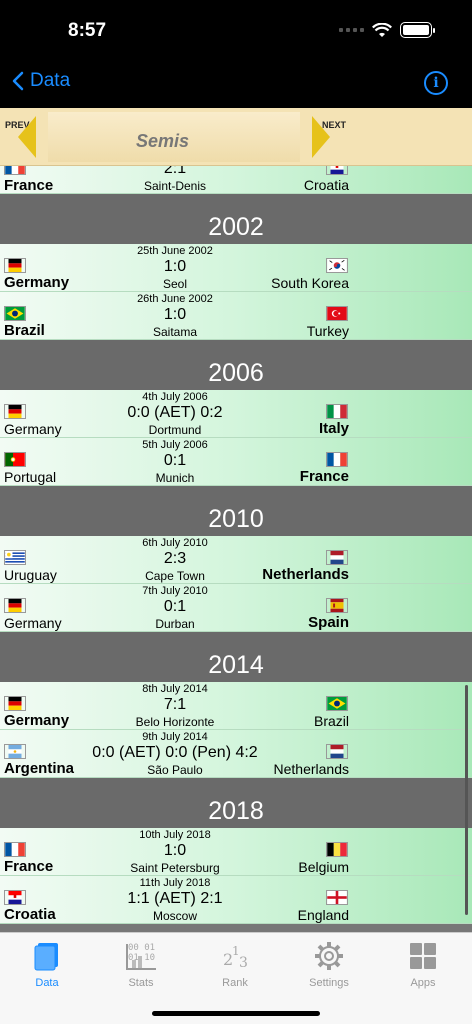 The width and height of the screenshot is (472, 1024). Describe the element at coordinates (87, 30) in the screenshot. I see `status-time: 8:57` at that location.